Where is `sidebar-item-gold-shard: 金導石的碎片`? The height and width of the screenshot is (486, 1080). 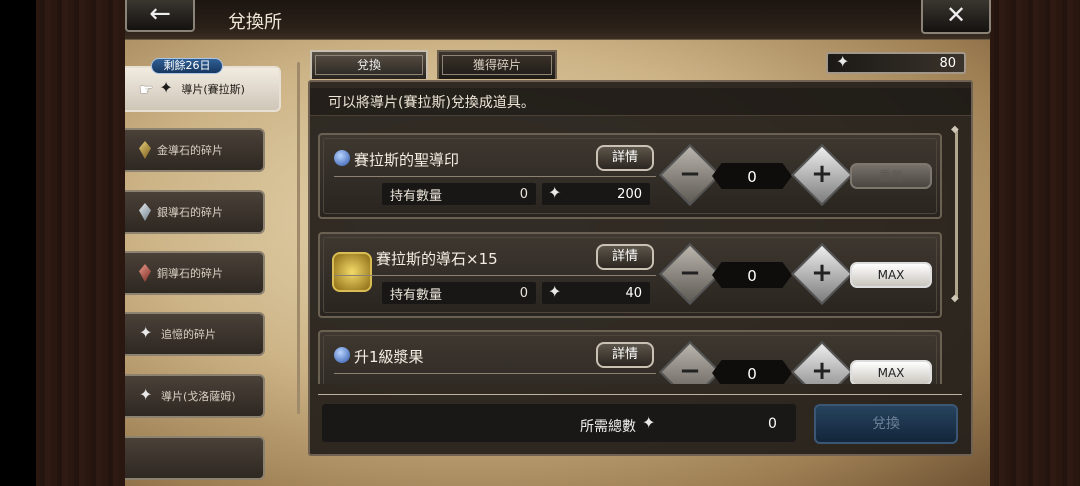 sidebar-item-gold-shard: 金導石的碎片 is located at coordinates (195, 150).